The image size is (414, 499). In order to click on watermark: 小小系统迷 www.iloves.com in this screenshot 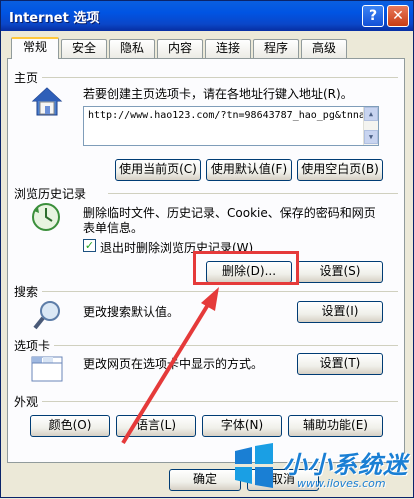, I will do `click(318, 470)`.